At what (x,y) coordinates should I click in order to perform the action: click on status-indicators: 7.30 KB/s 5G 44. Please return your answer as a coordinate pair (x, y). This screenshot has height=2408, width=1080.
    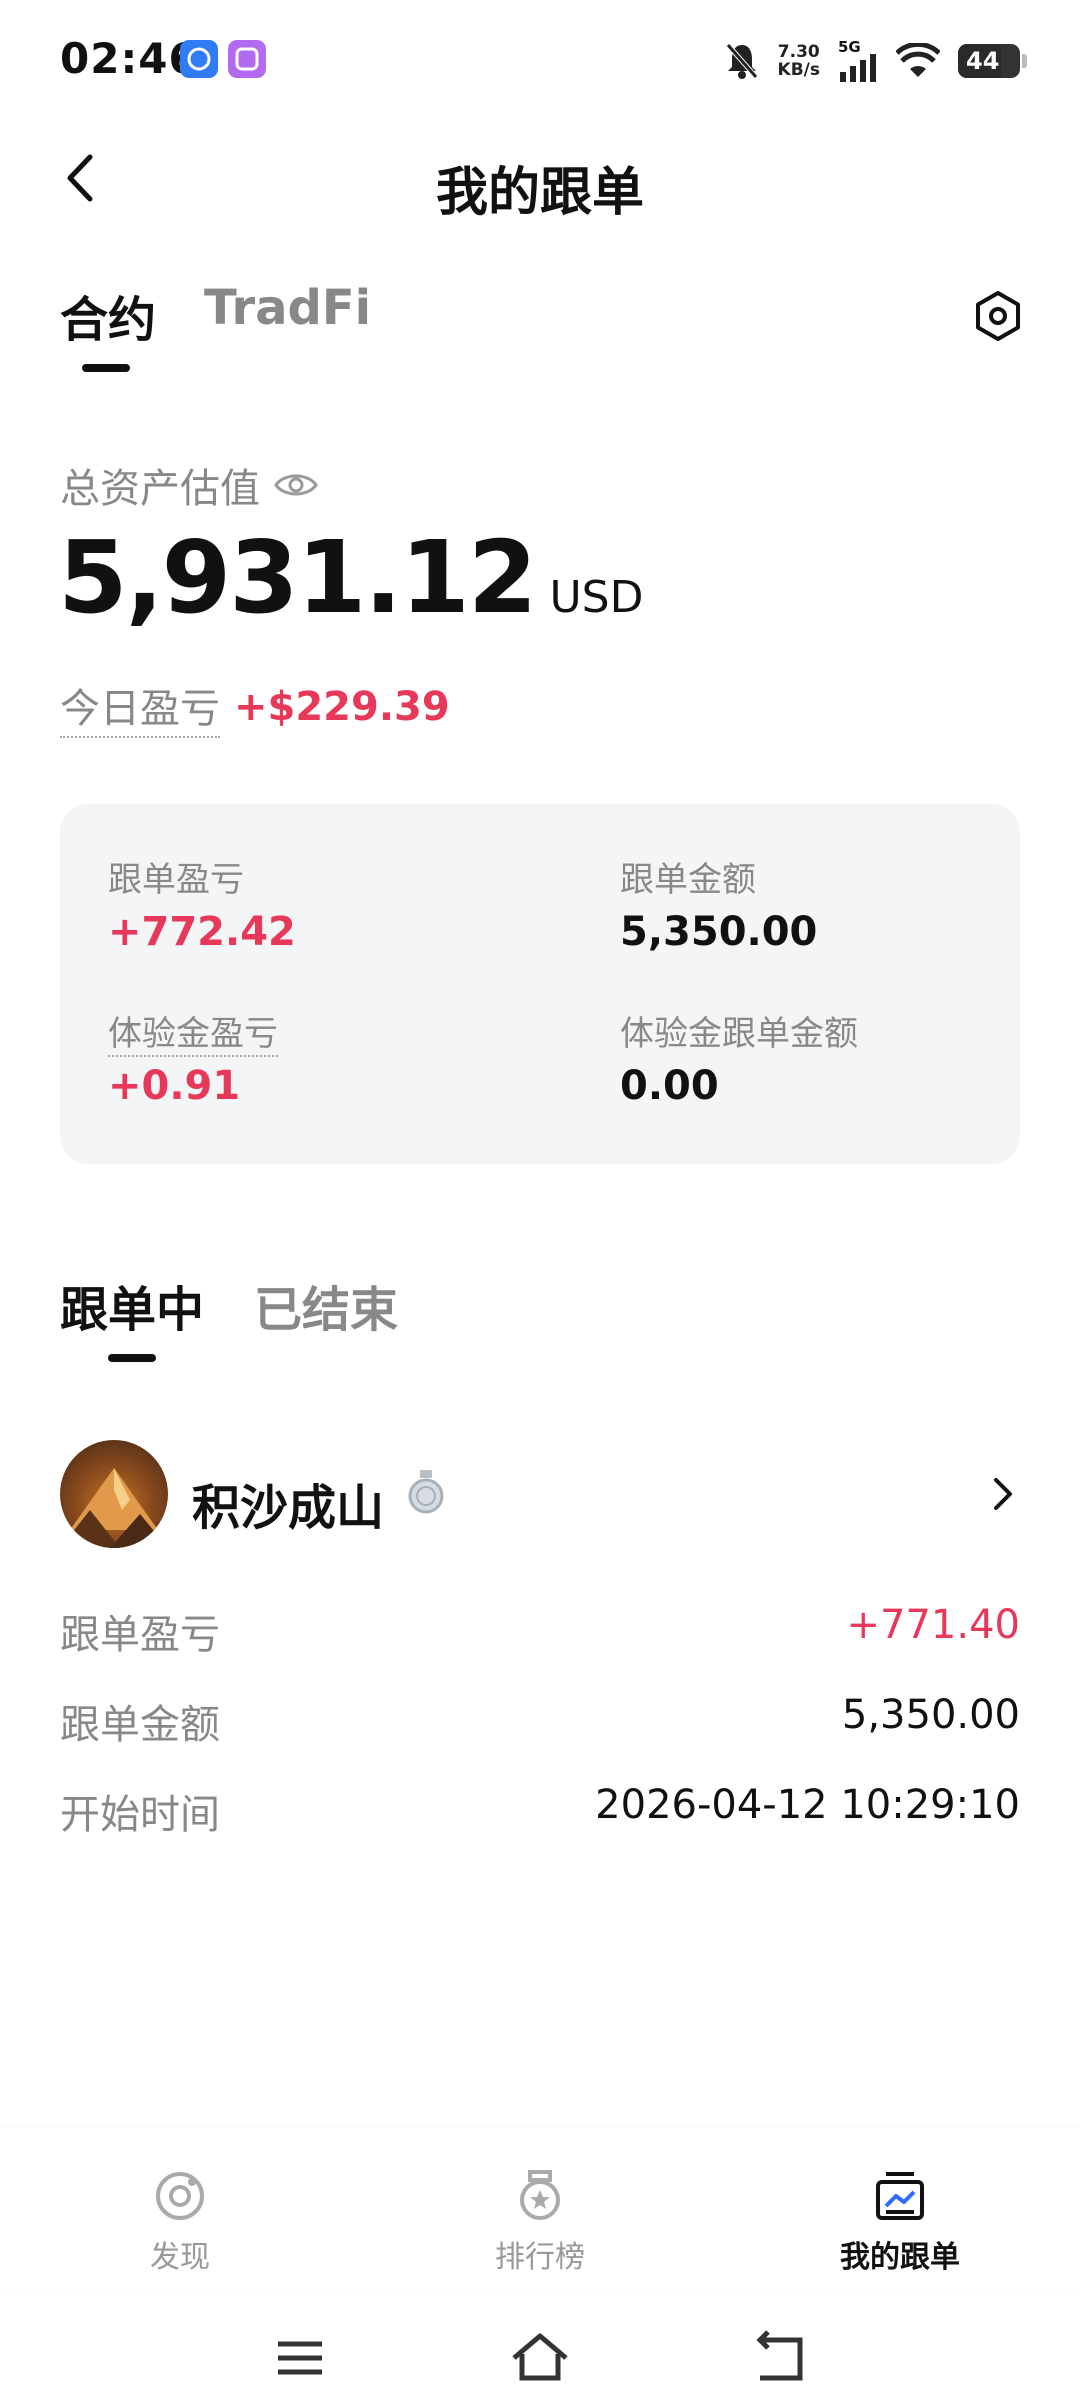
    Looking at the image, I should click on (875, 61).